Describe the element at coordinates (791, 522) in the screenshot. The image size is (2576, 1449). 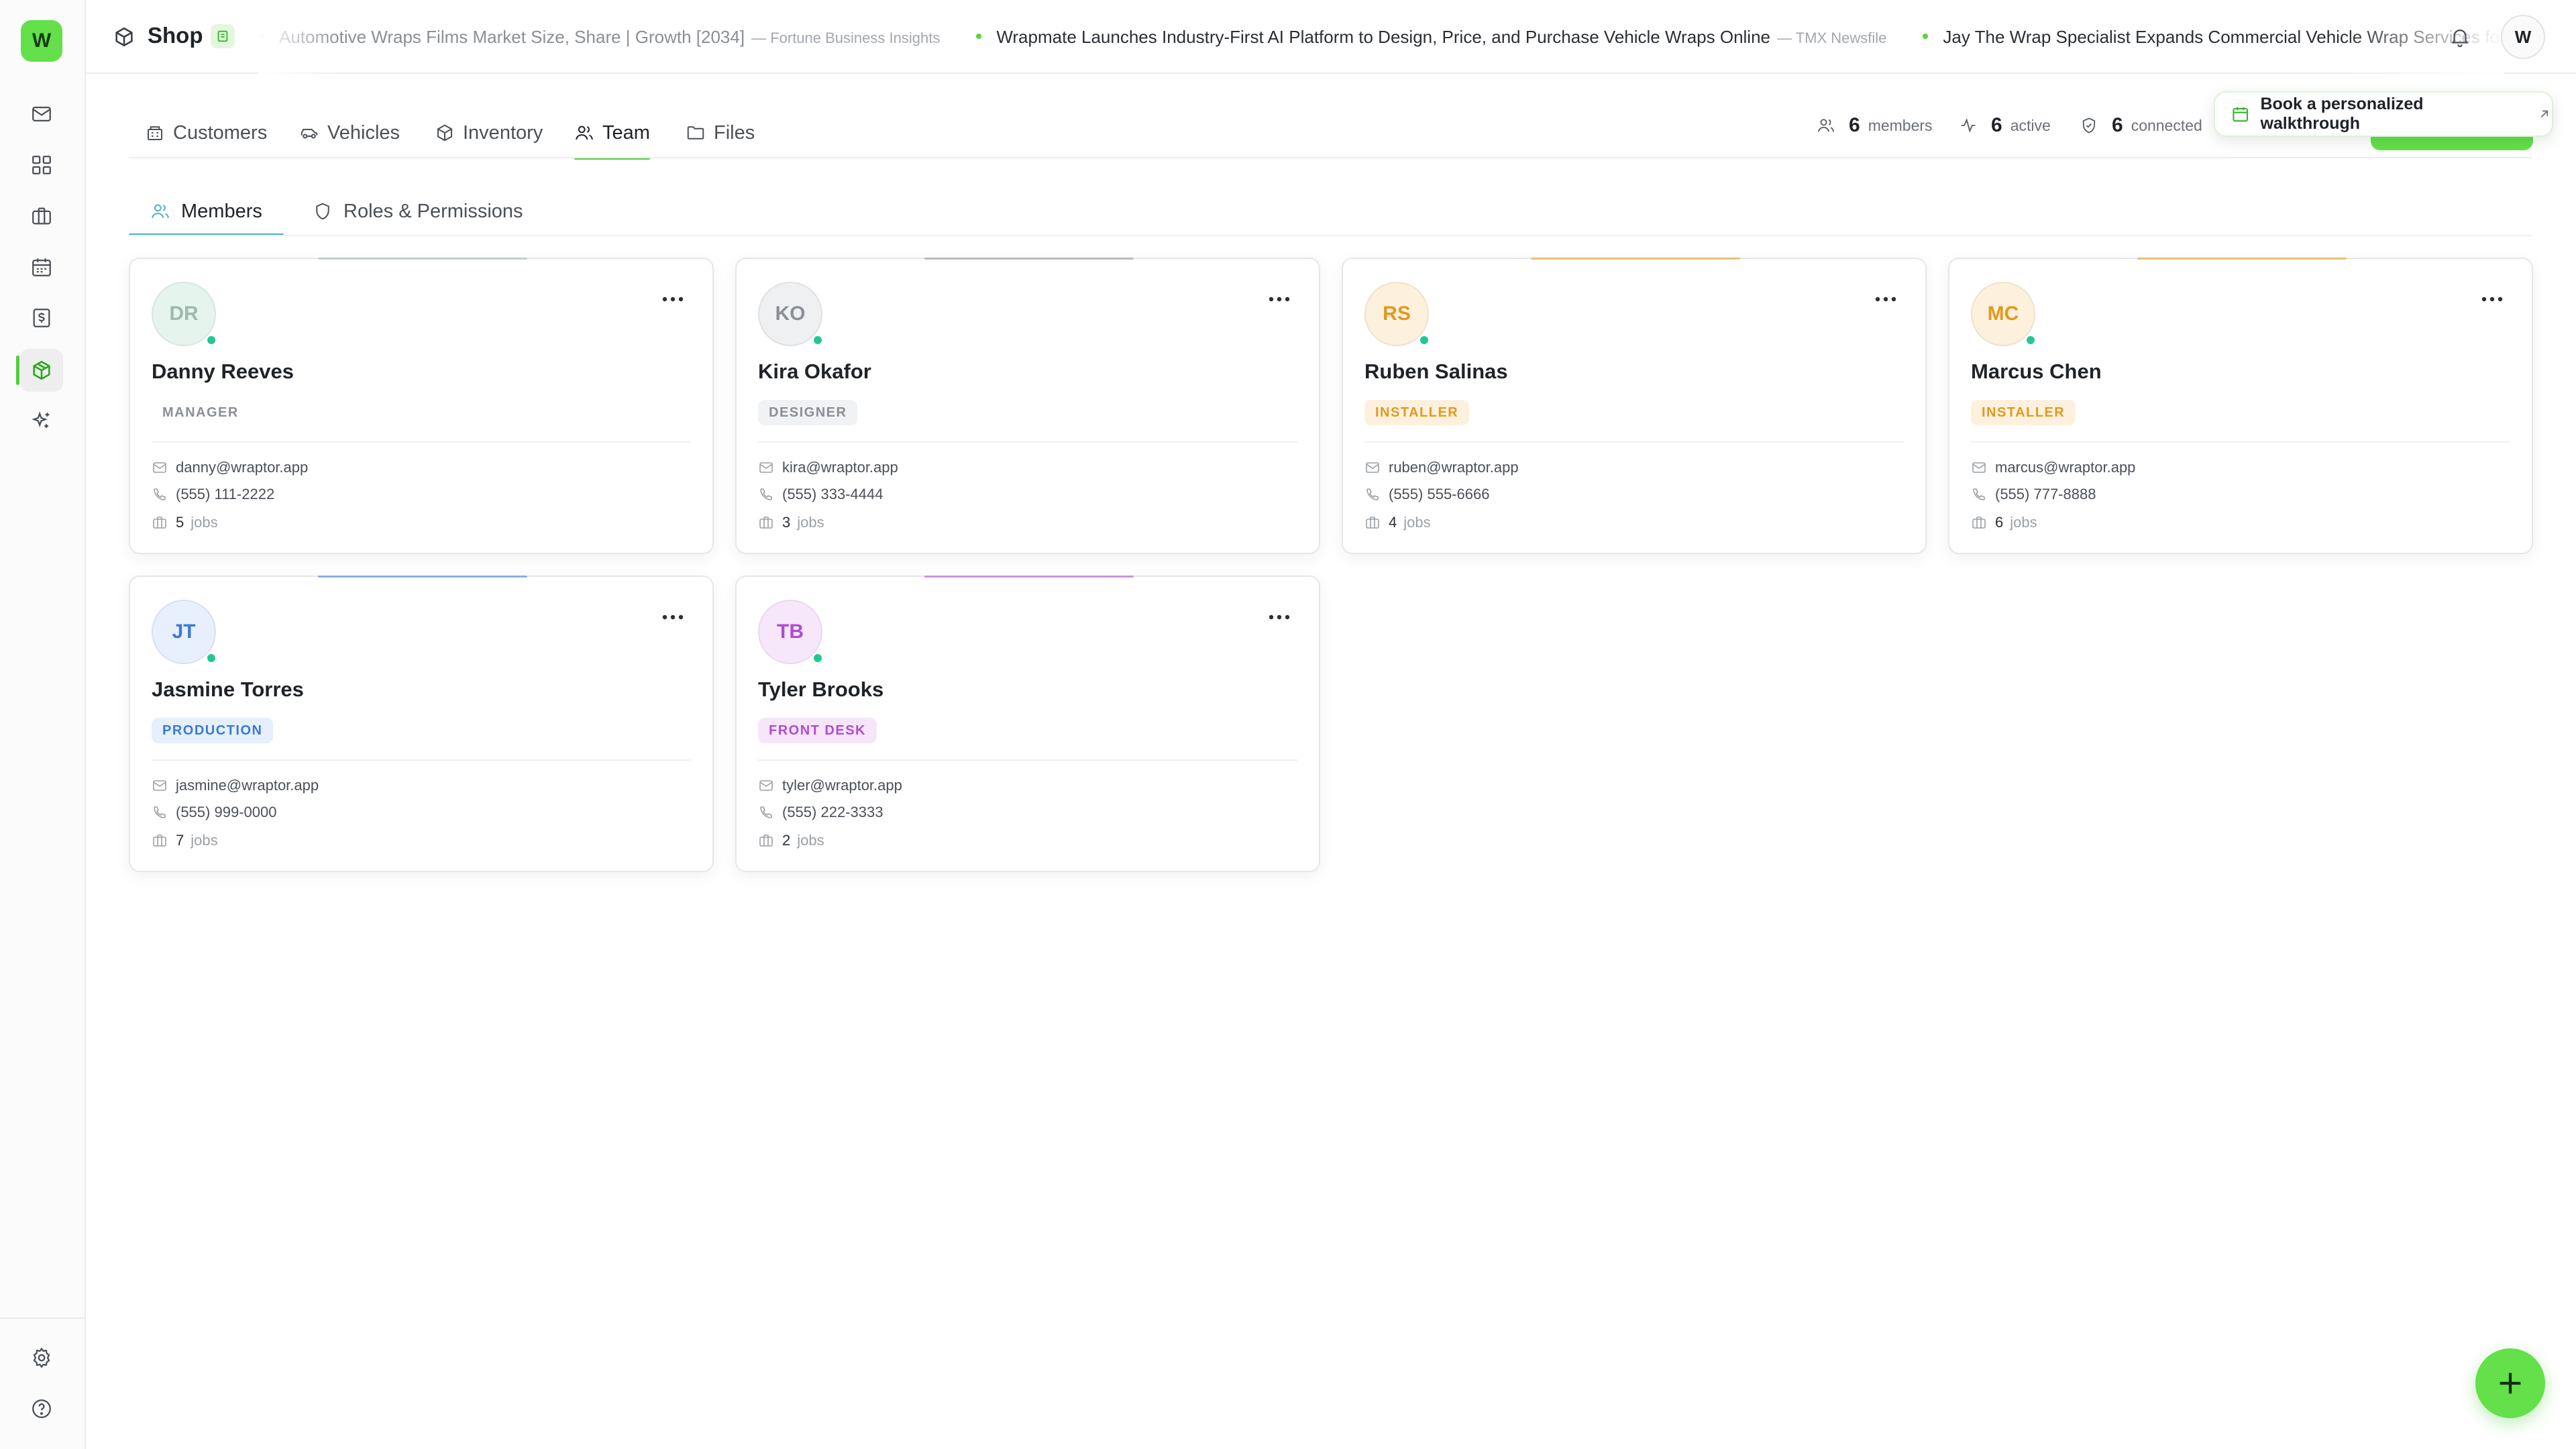
I see `member-jobs-row: 3 jobs` at that location.